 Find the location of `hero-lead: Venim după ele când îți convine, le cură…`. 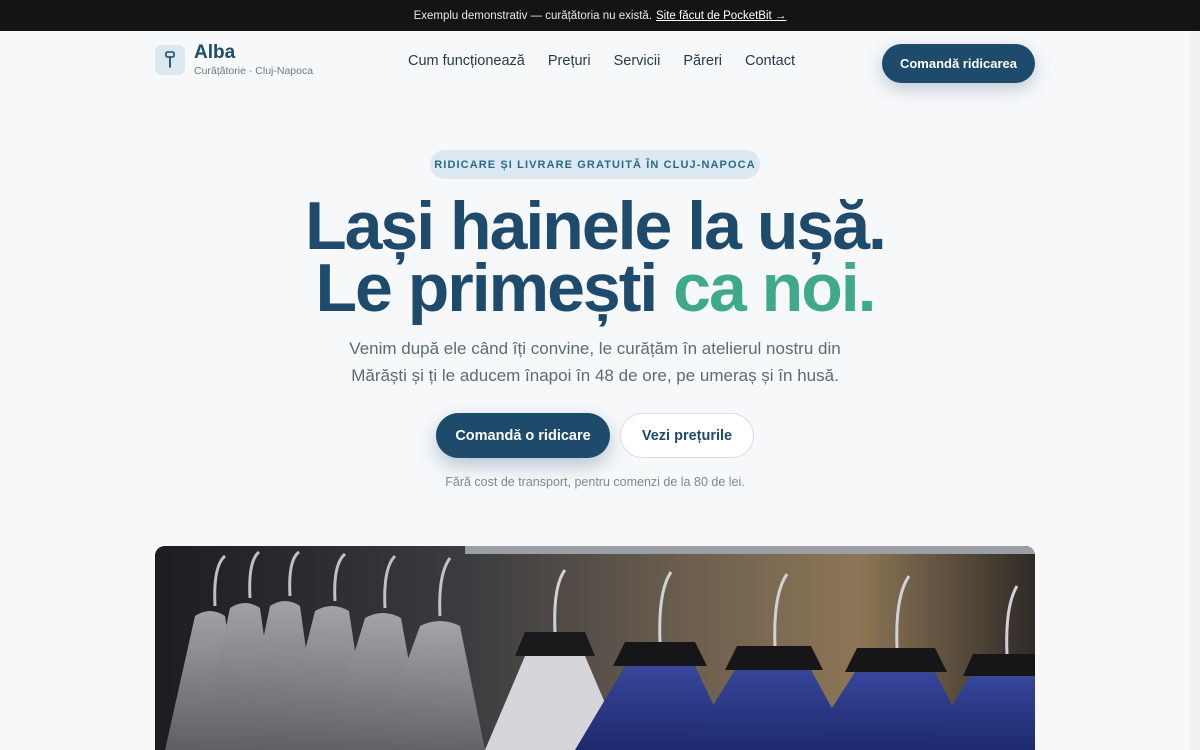

hero-lead: Venim după ele când îți convine, le cură… is located at coordinates (595, 362).